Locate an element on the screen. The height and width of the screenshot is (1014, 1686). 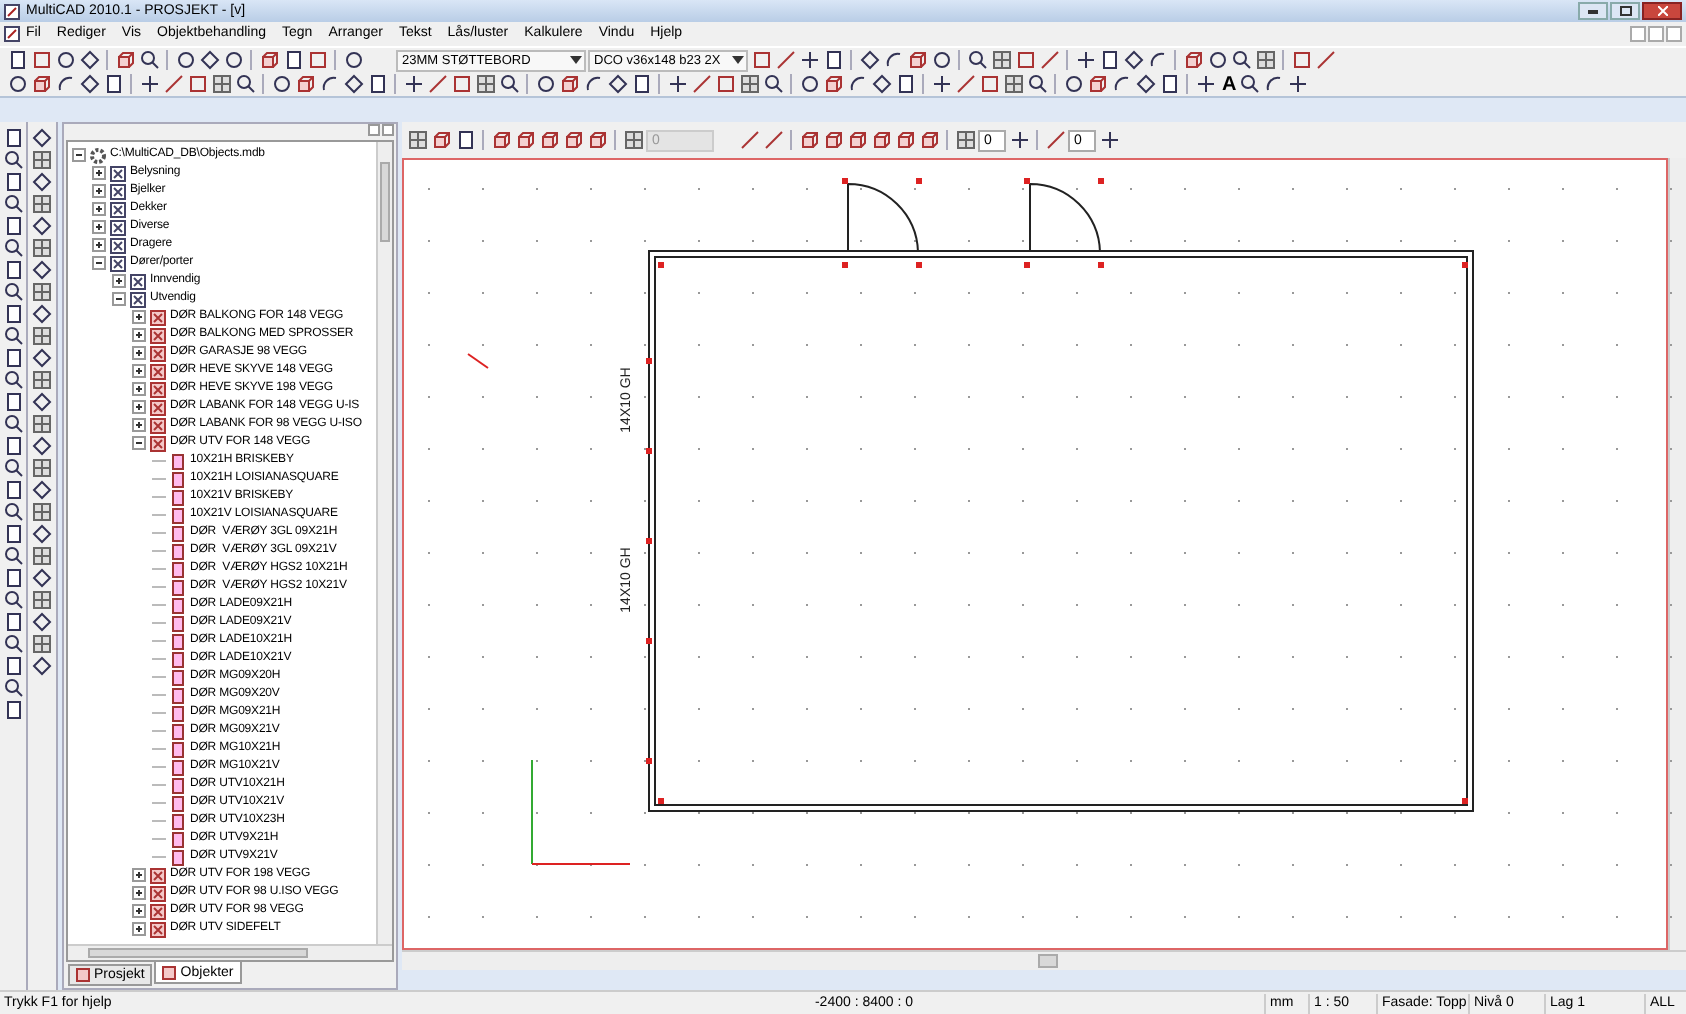
text-tool-button: A is located at coordinates (1229, 84).